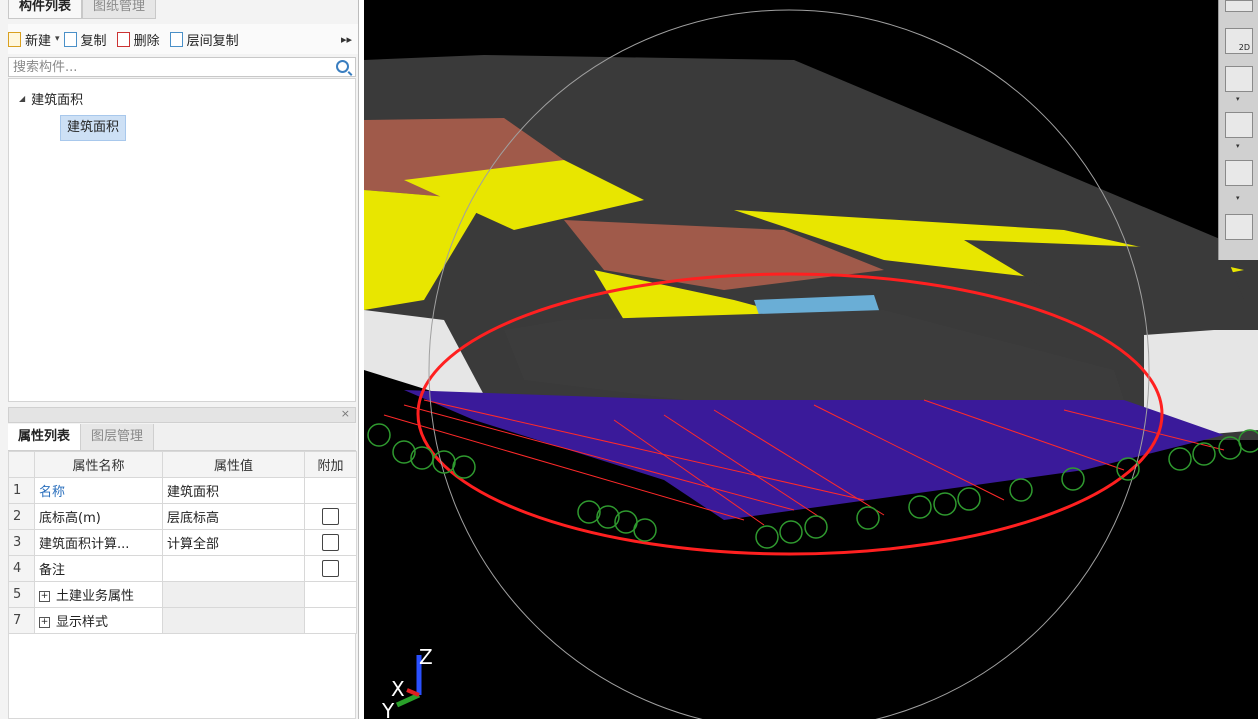  Describe the element at coordinates (398, 689) in the screenshot. I see `axis-x-label: X` at that location.